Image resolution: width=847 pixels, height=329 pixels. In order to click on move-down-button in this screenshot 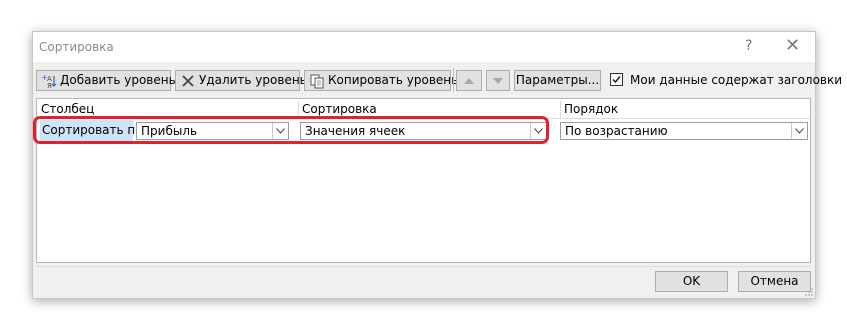, I will do `click(498, 80)`.